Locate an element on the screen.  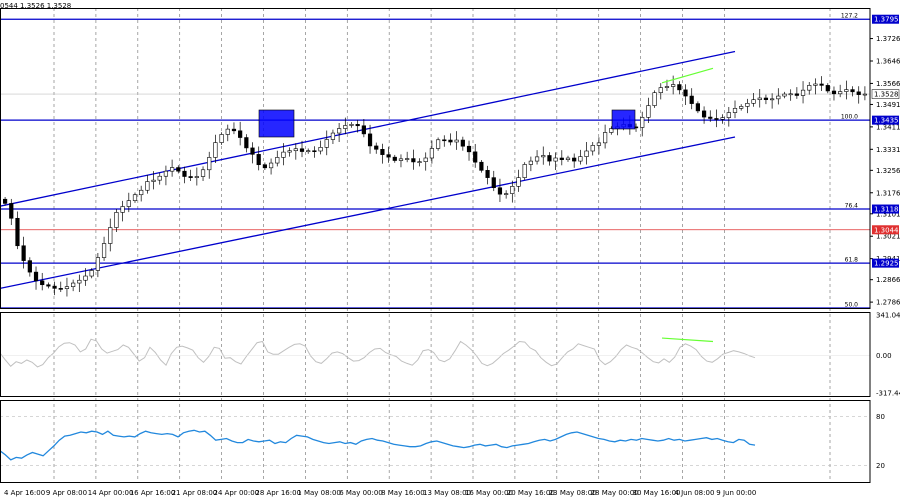
rsi-panel is located at coordinates (435, 441).